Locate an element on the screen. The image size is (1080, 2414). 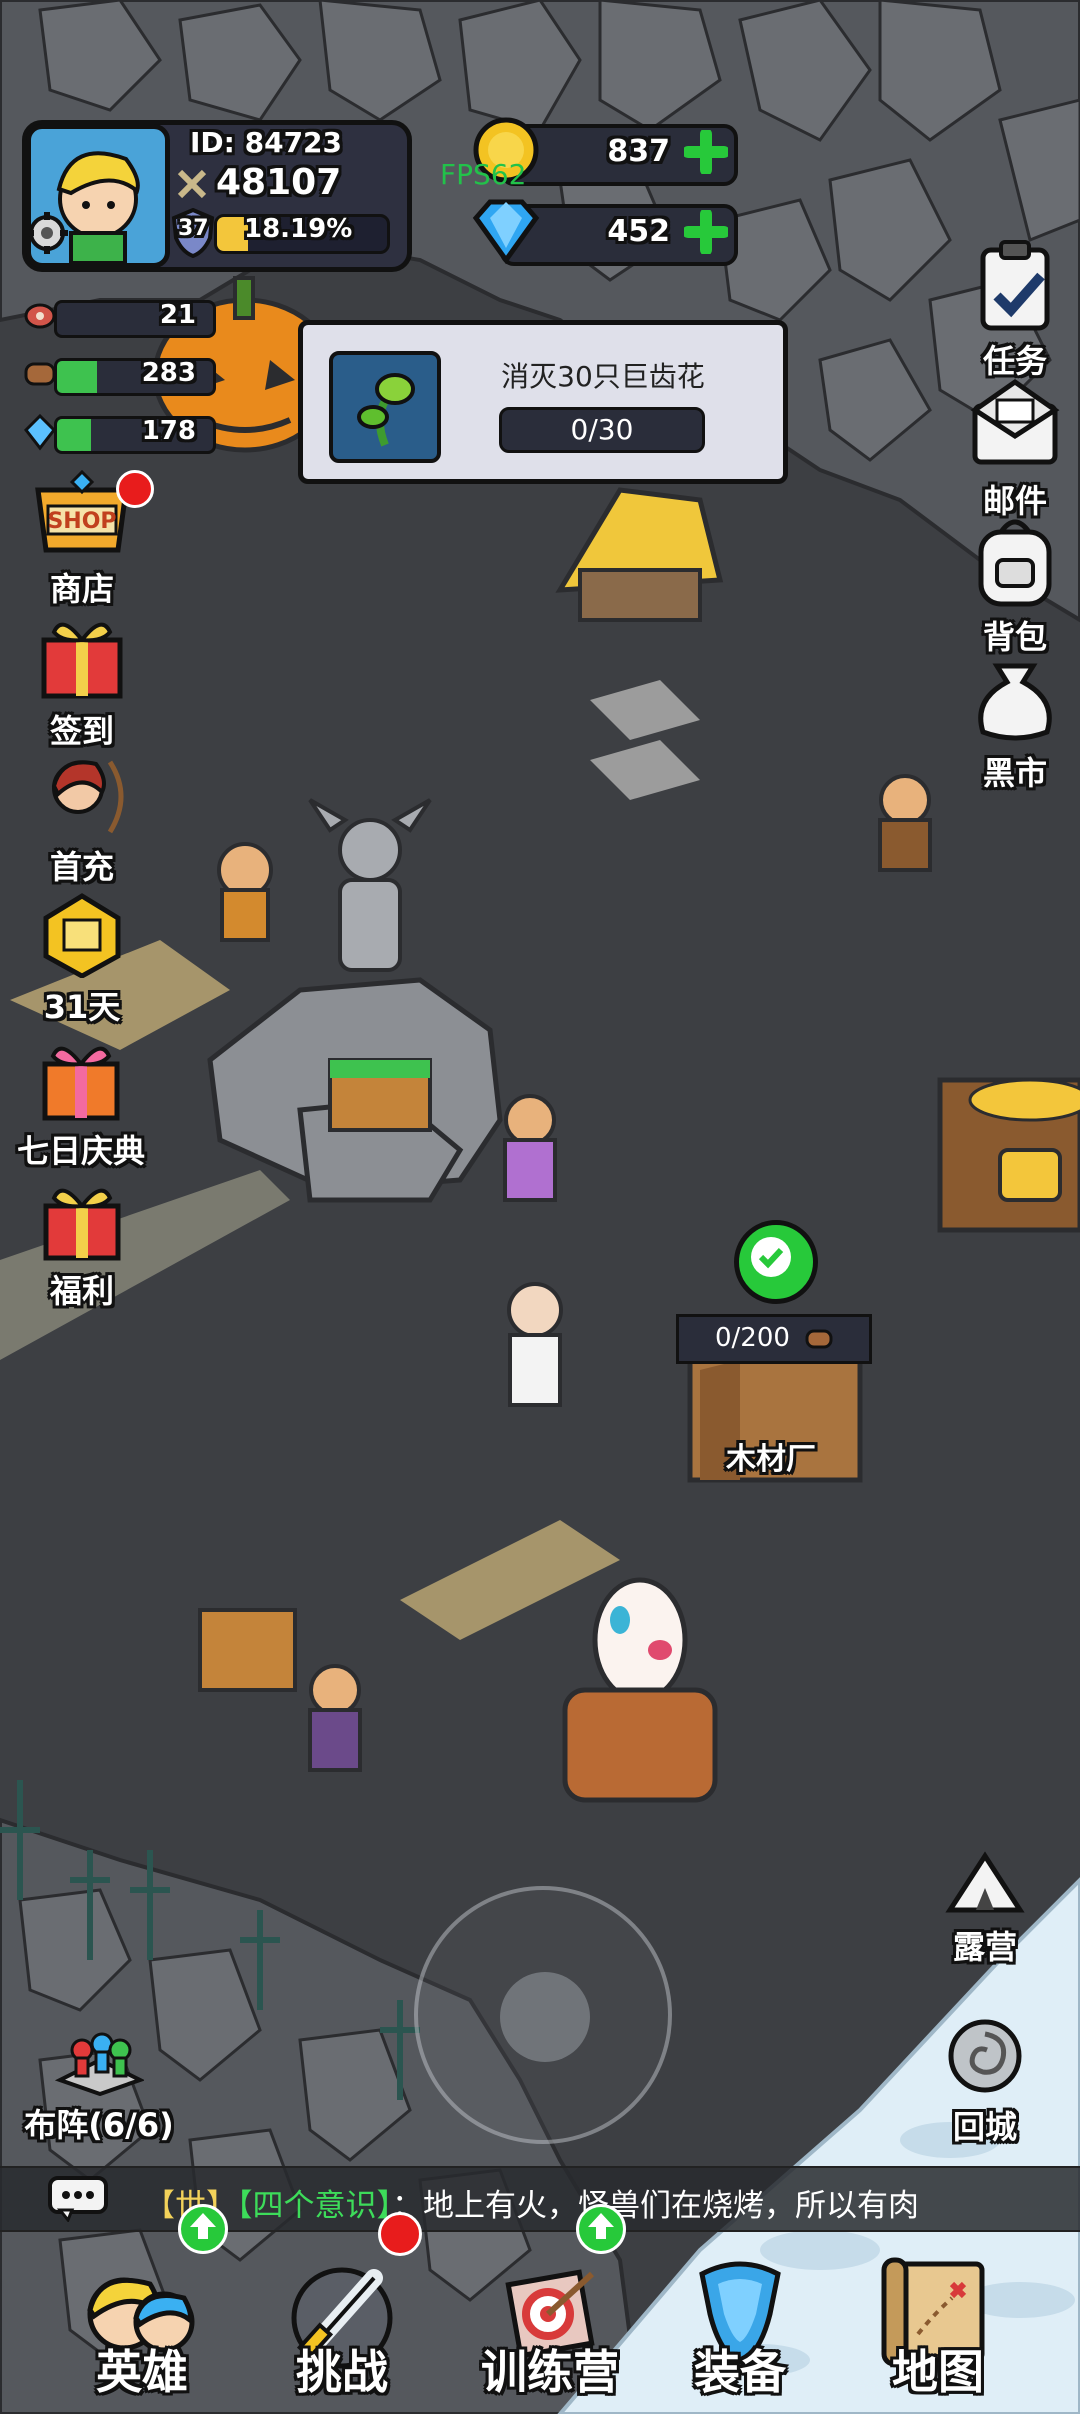
carnivorous-plant-icon is located at coordinates (386, 410).